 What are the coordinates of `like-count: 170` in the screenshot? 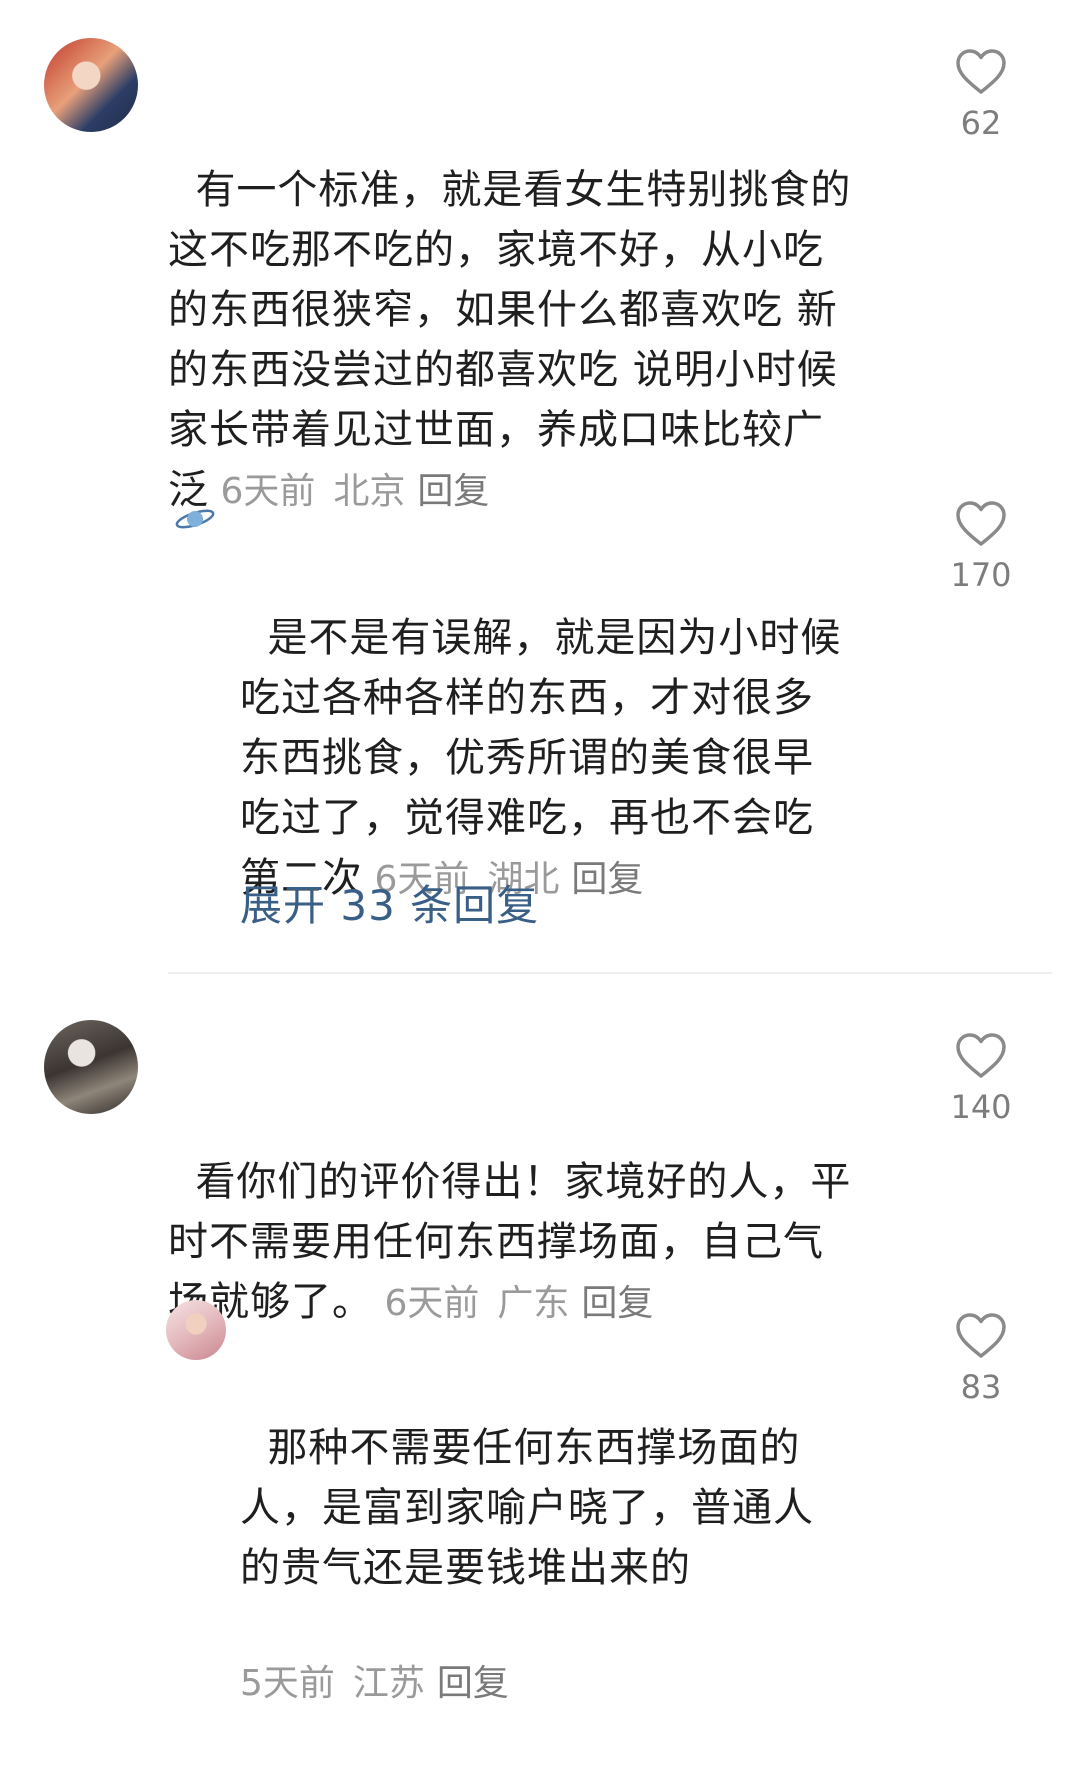 It's located at (981, 575).